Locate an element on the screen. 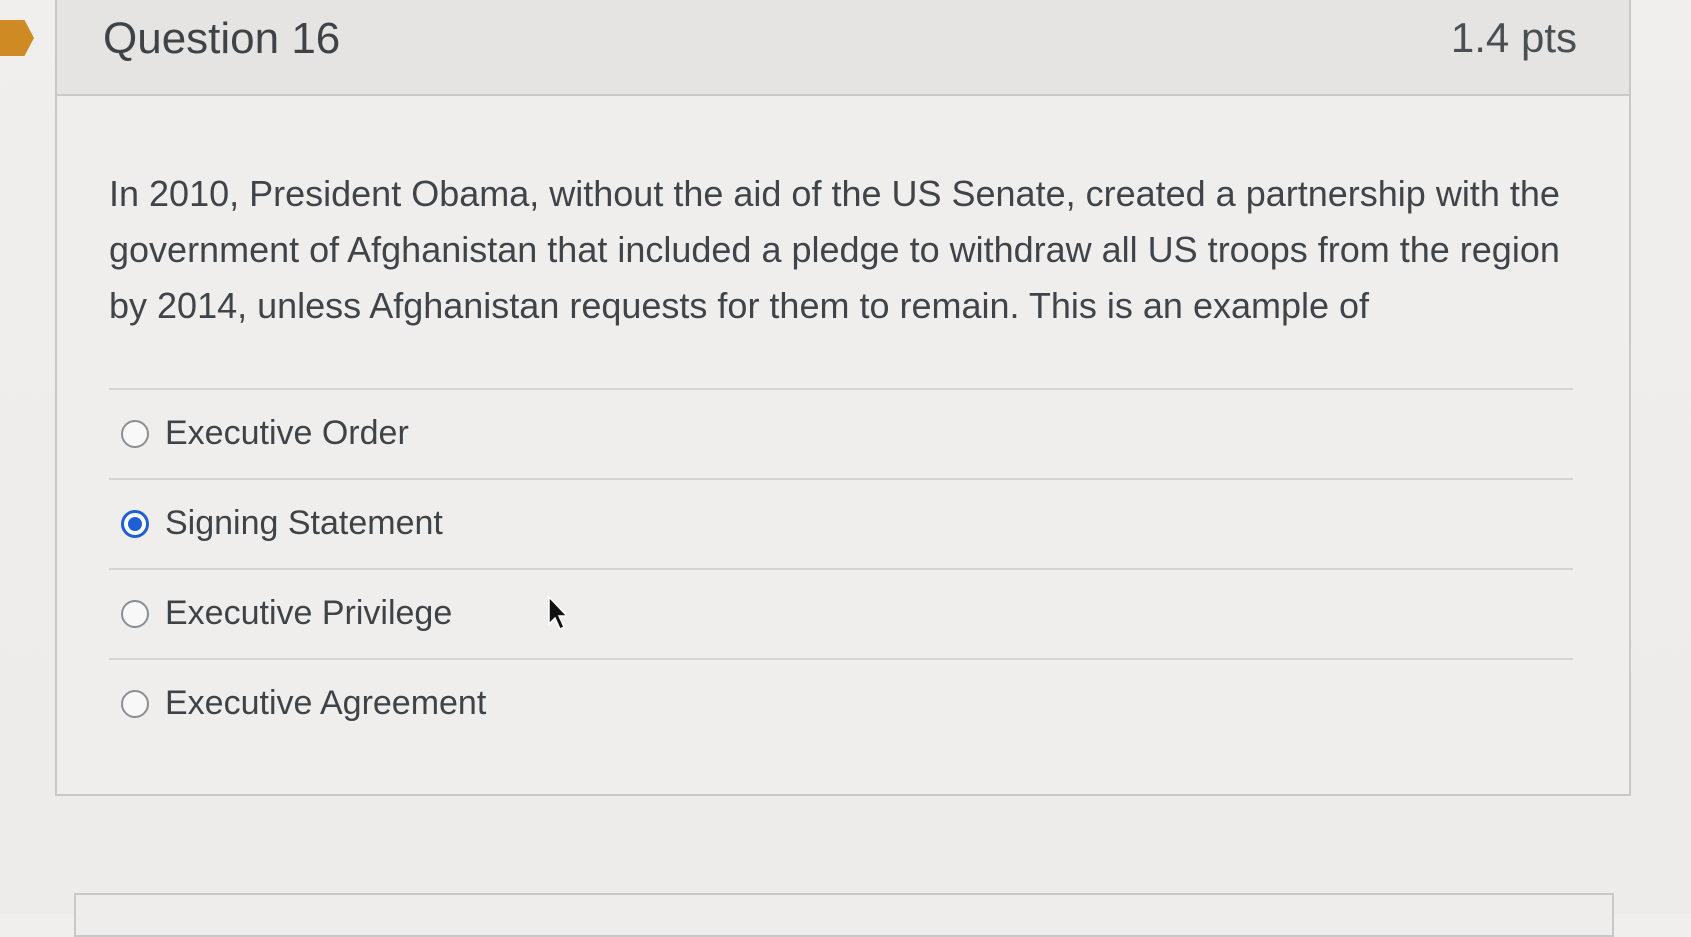 This screenshot has width=1691, height=937. next-question-card is located at coordinates (844, 915).